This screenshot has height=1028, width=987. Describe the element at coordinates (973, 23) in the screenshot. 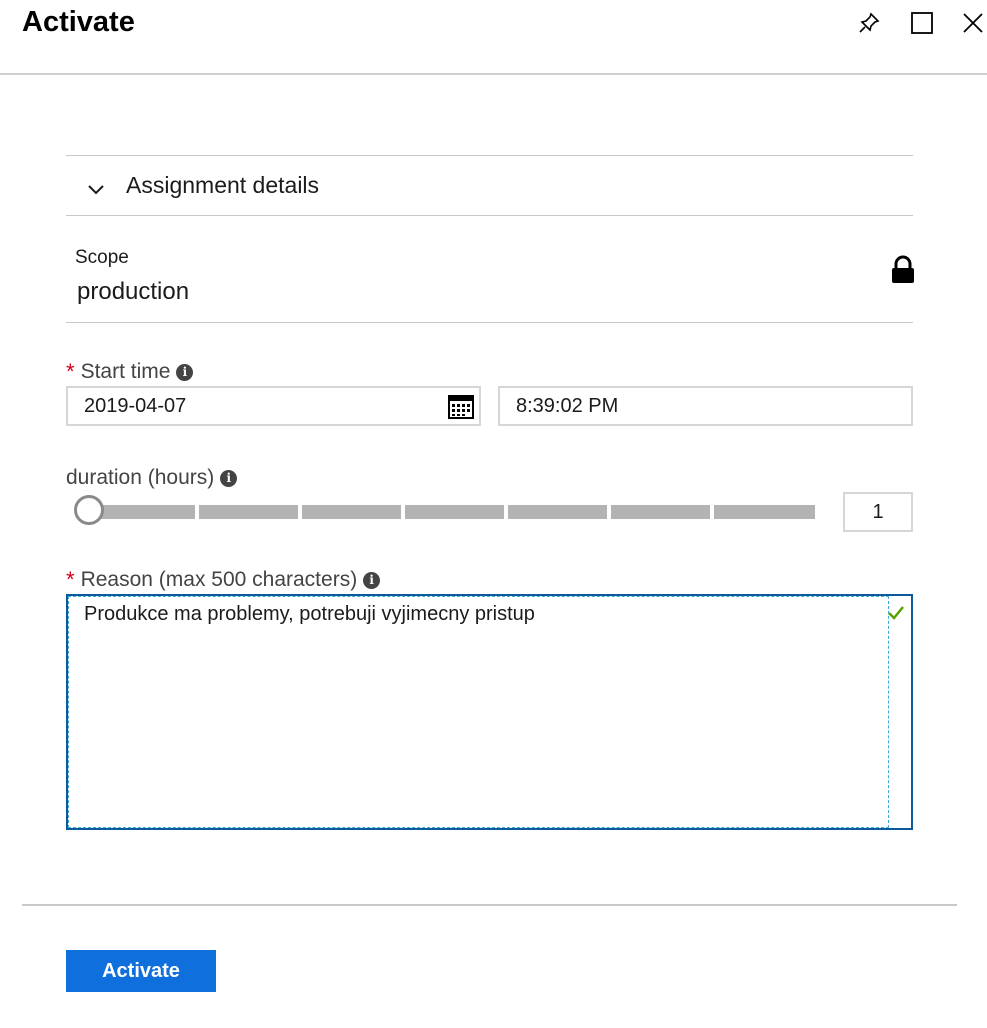

I see `close-icon` at that location.